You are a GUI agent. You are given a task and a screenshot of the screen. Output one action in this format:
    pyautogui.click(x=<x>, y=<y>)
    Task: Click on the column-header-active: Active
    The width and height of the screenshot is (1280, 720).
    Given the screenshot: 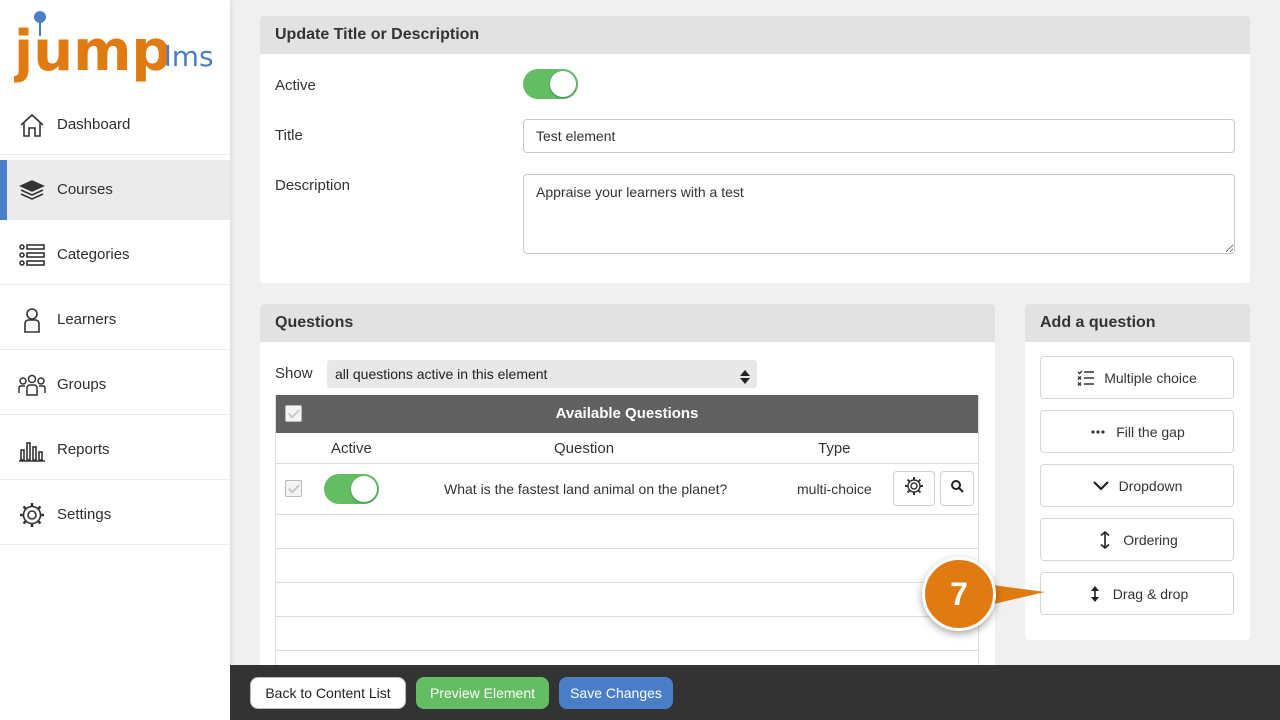 What is the action you would take?
    pyautogui.click(x=351, y=448)
    